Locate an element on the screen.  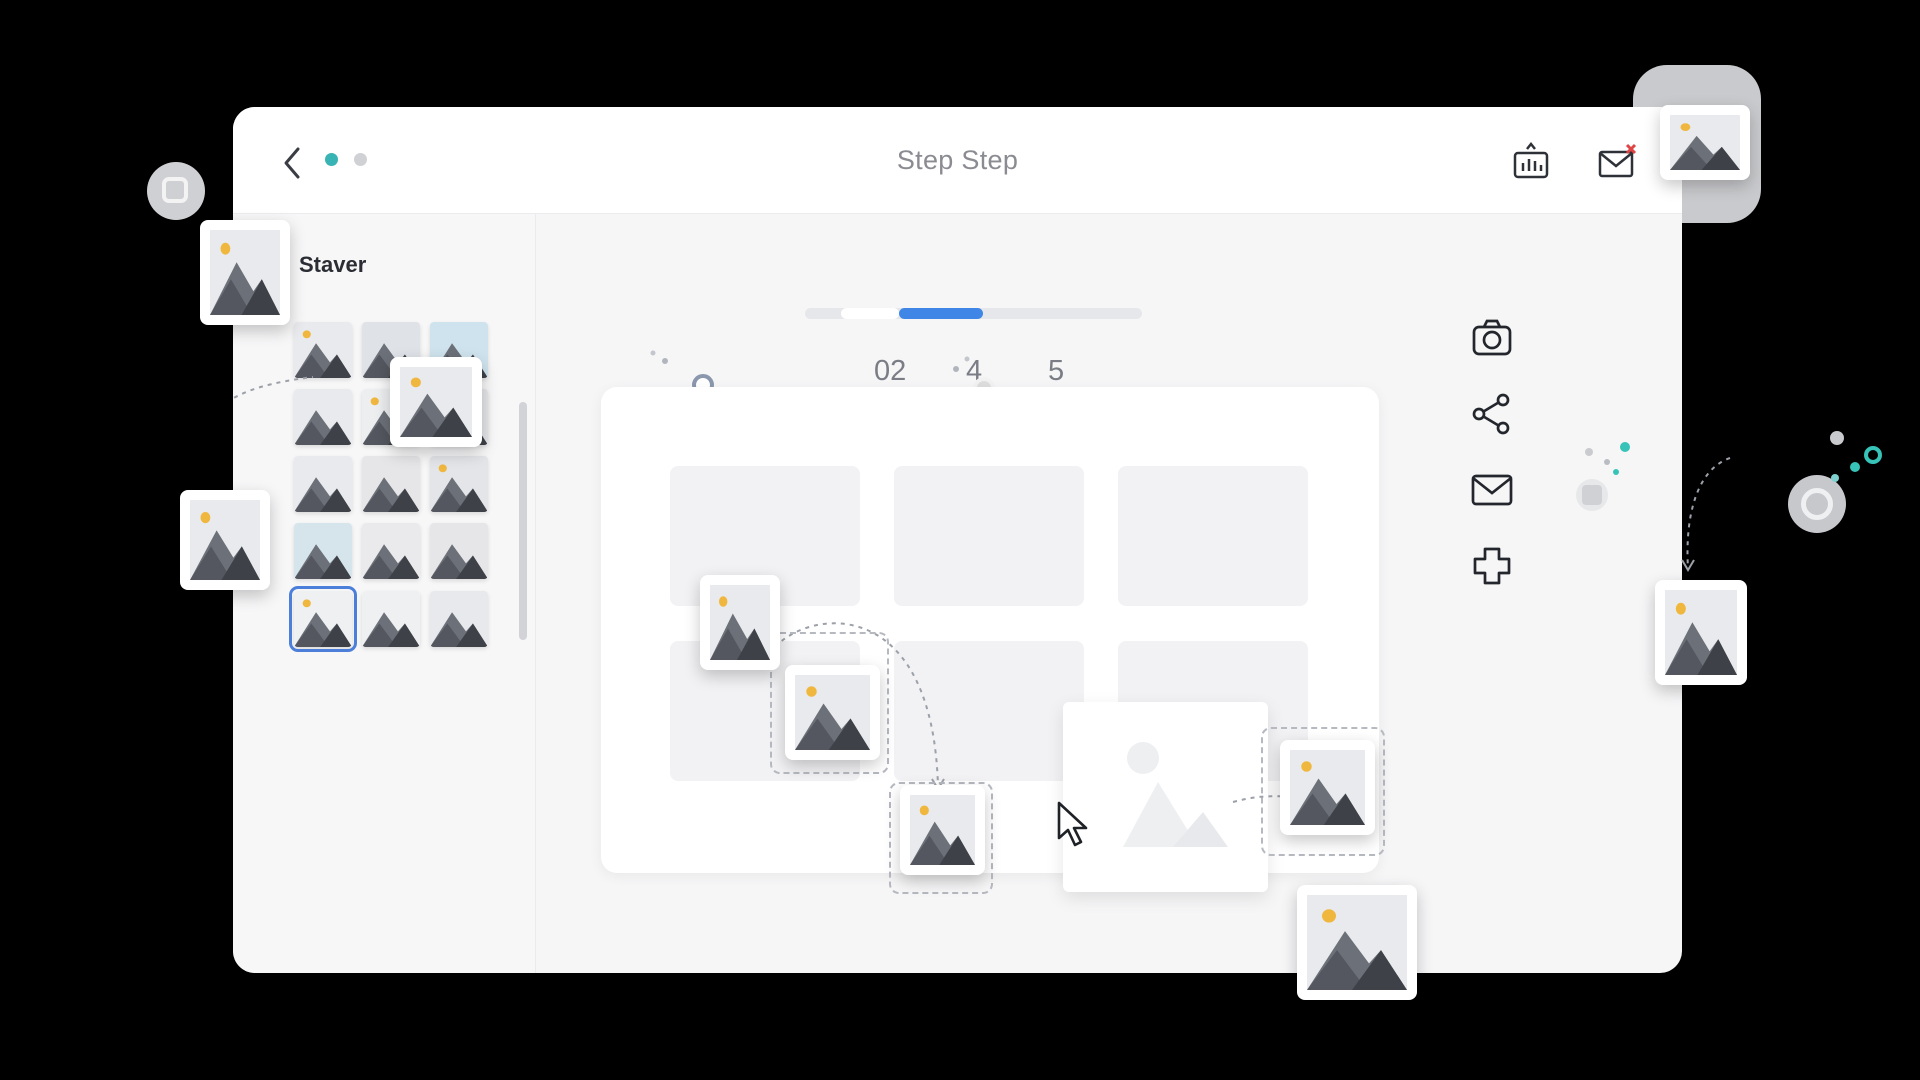
floating-node-left is located at coordinates (176, 191).